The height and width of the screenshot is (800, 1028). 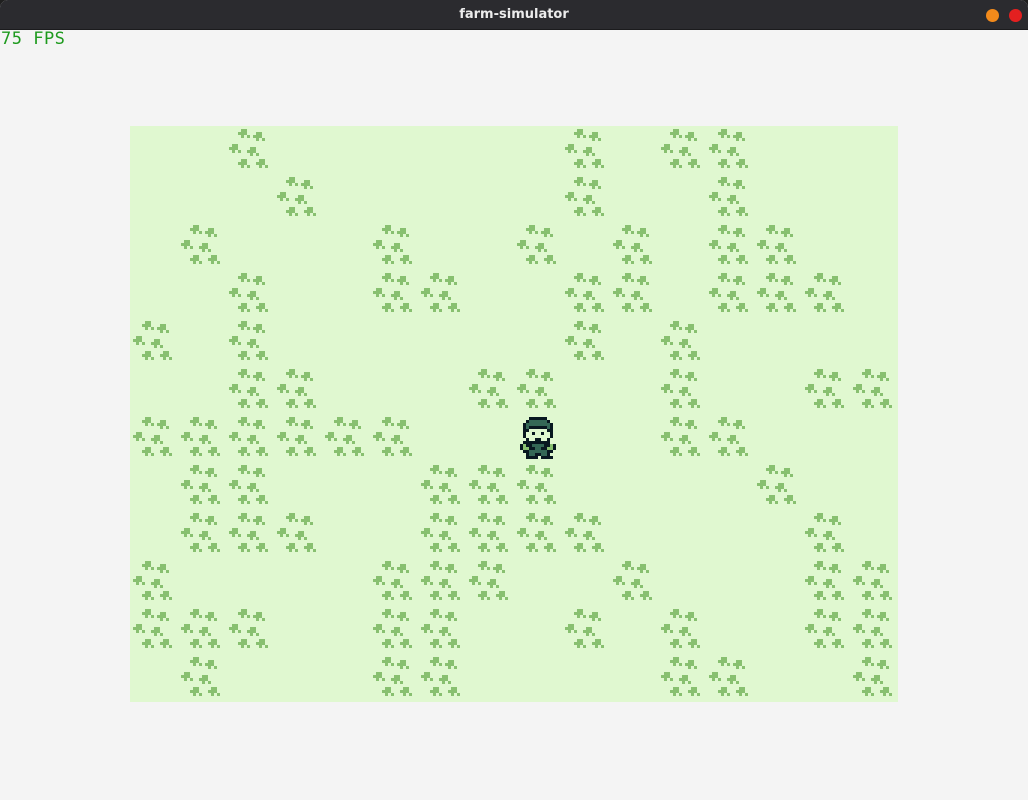 I want to click on minimize-button, so click(x=992, y=15).